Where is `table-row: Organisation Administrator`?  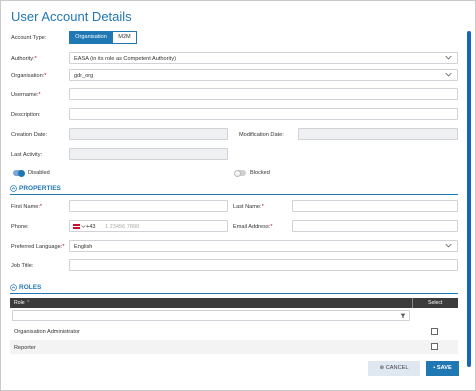
table-row: Organisation Administrator is located at coordinates (234, 332).